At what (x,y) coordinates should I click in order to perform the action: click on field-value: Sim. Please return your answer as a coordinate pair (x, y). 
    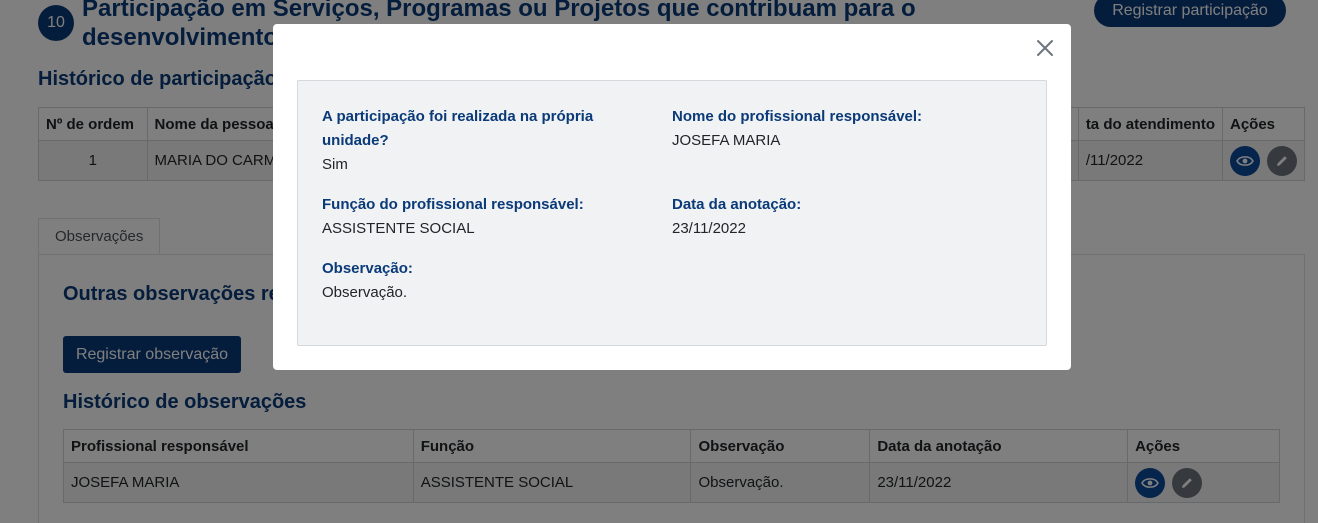
    Looking at the image, I should click on (335, 164).